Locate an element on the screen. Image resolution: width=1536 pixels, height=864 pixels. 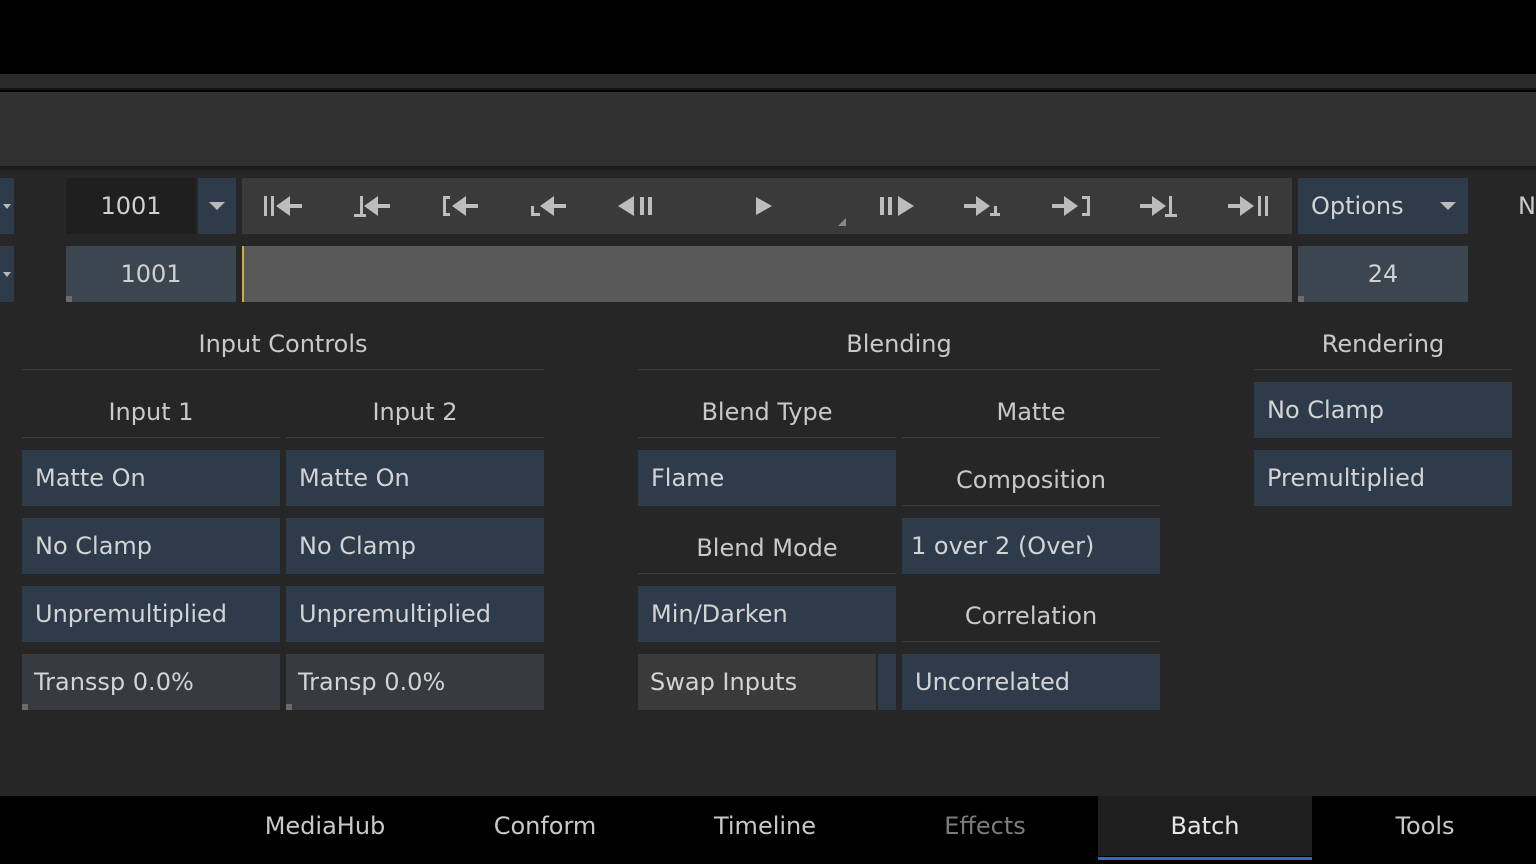
out-point-icon is located at coordinates (1071, 206).